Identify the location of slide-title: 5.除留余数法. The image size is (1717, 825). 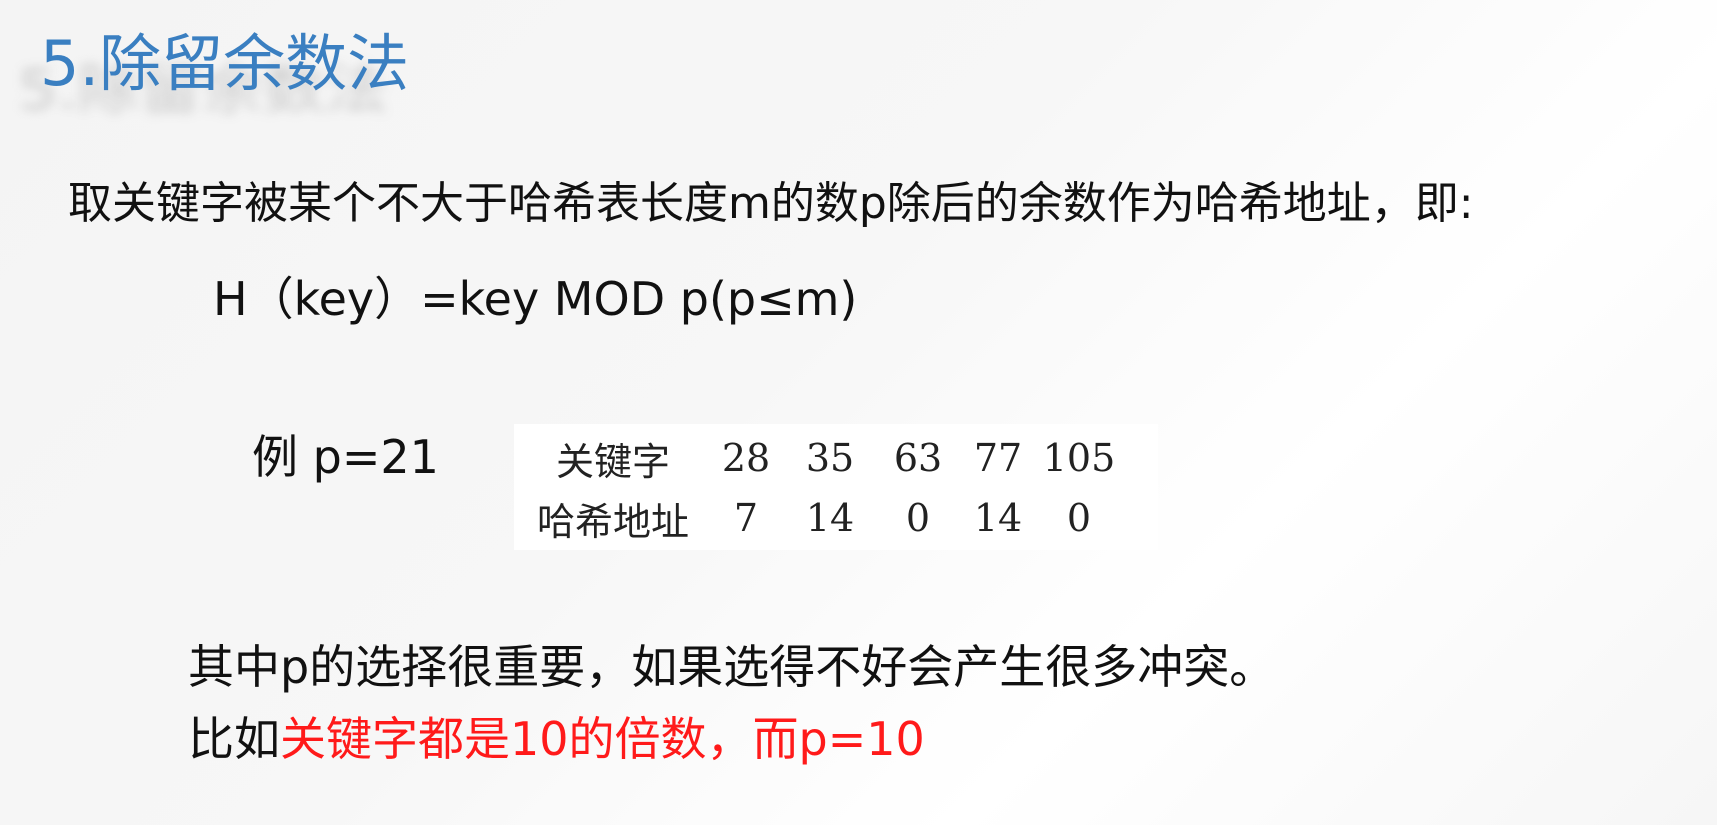
(225, 63).